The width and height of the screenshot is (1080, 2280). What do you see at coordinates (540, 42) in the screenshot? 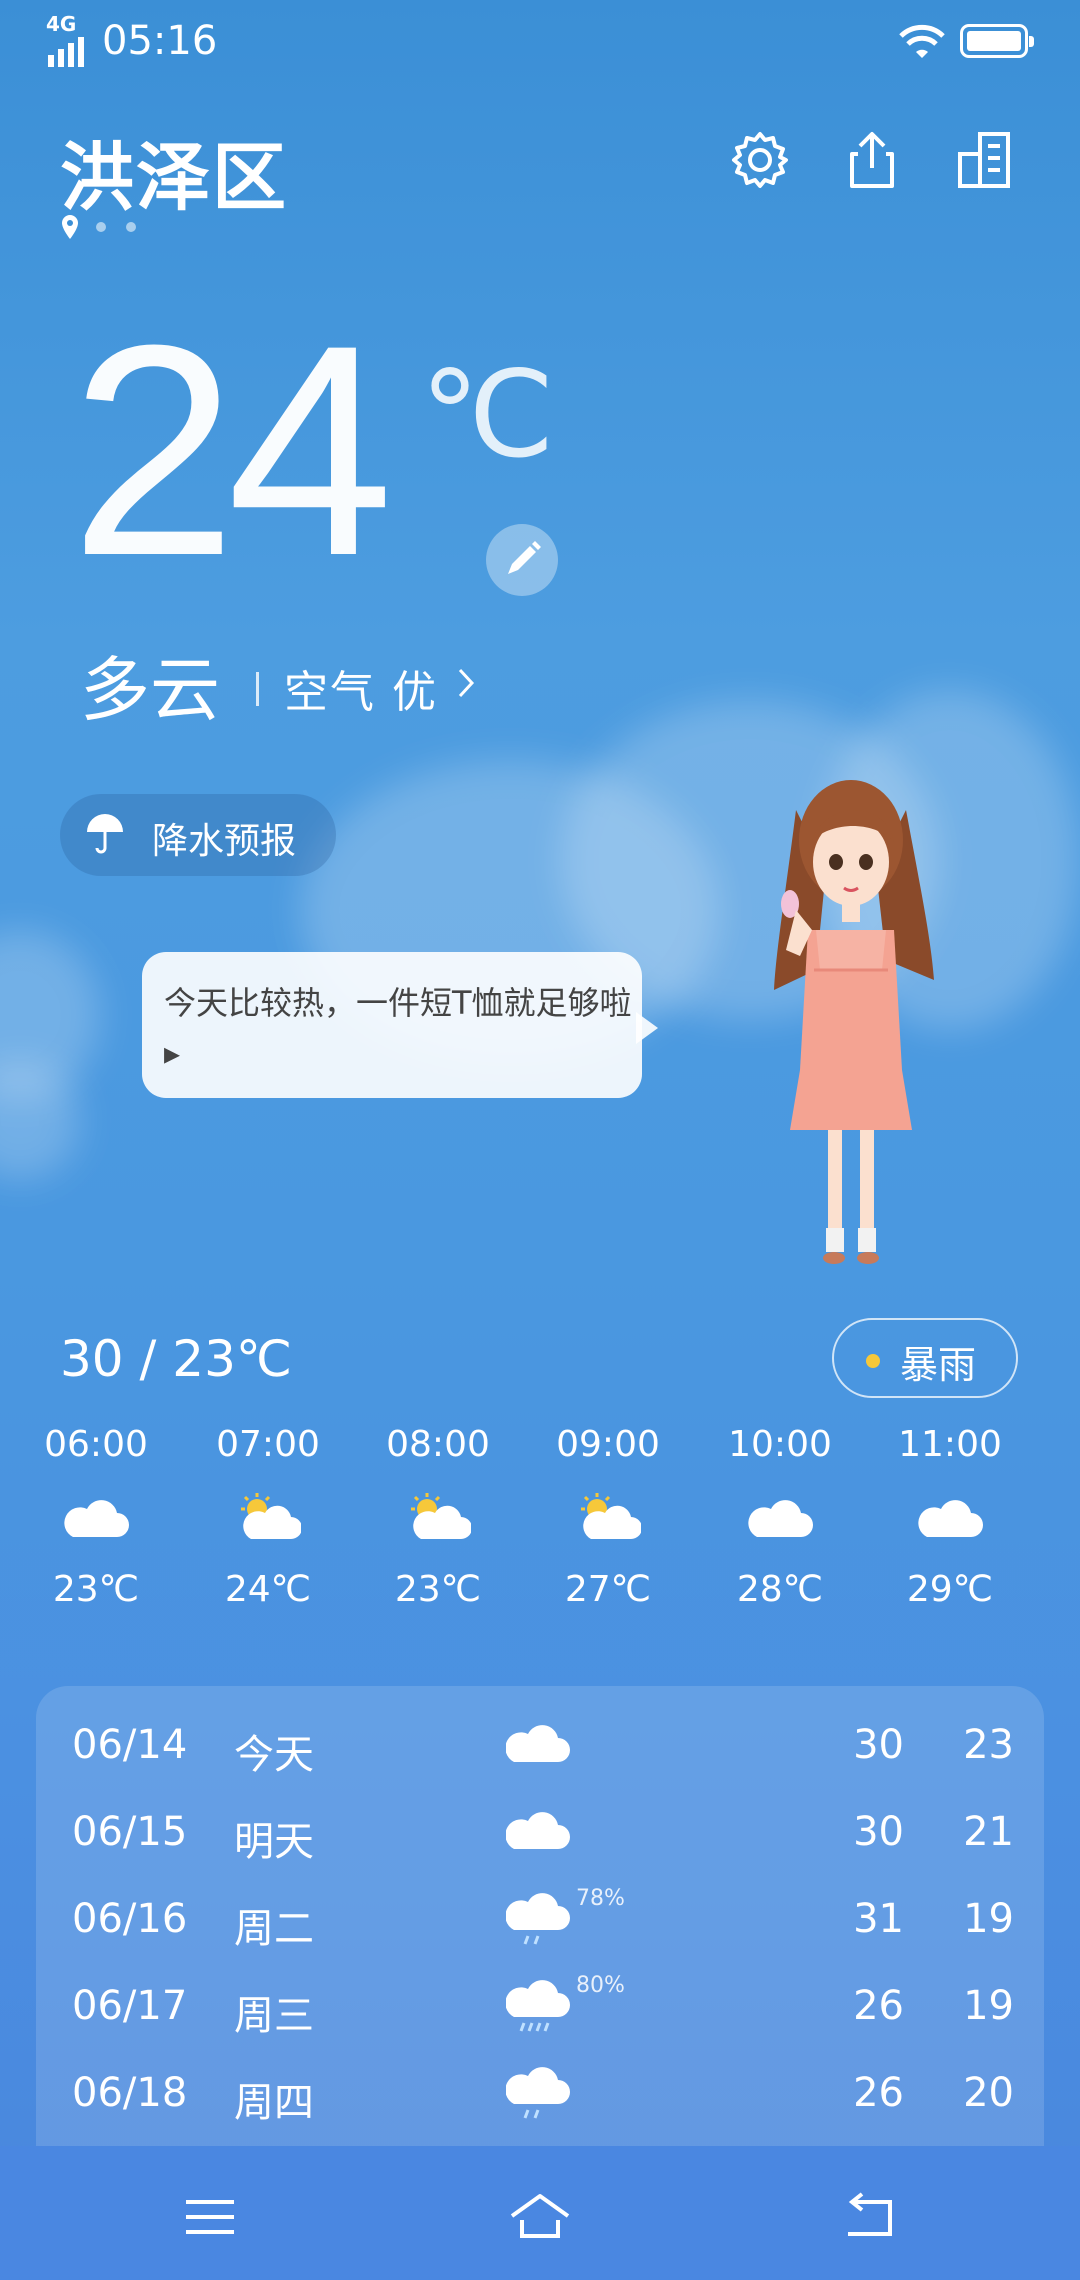
I see `status-bar: 4G 05:16` at bounding box center [540, 42].